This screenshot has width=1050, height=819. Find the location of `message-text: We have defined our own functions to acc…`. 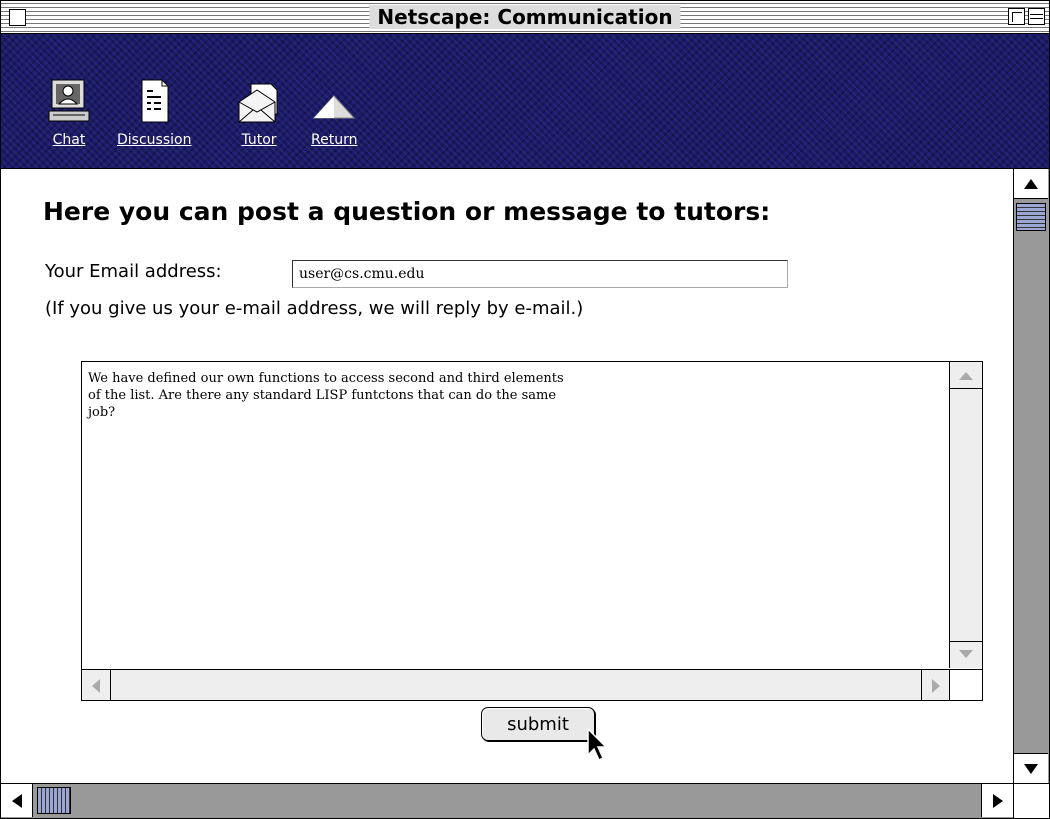

message-text: We have defined our own functions to acc… is located at coordinates (518, 395).